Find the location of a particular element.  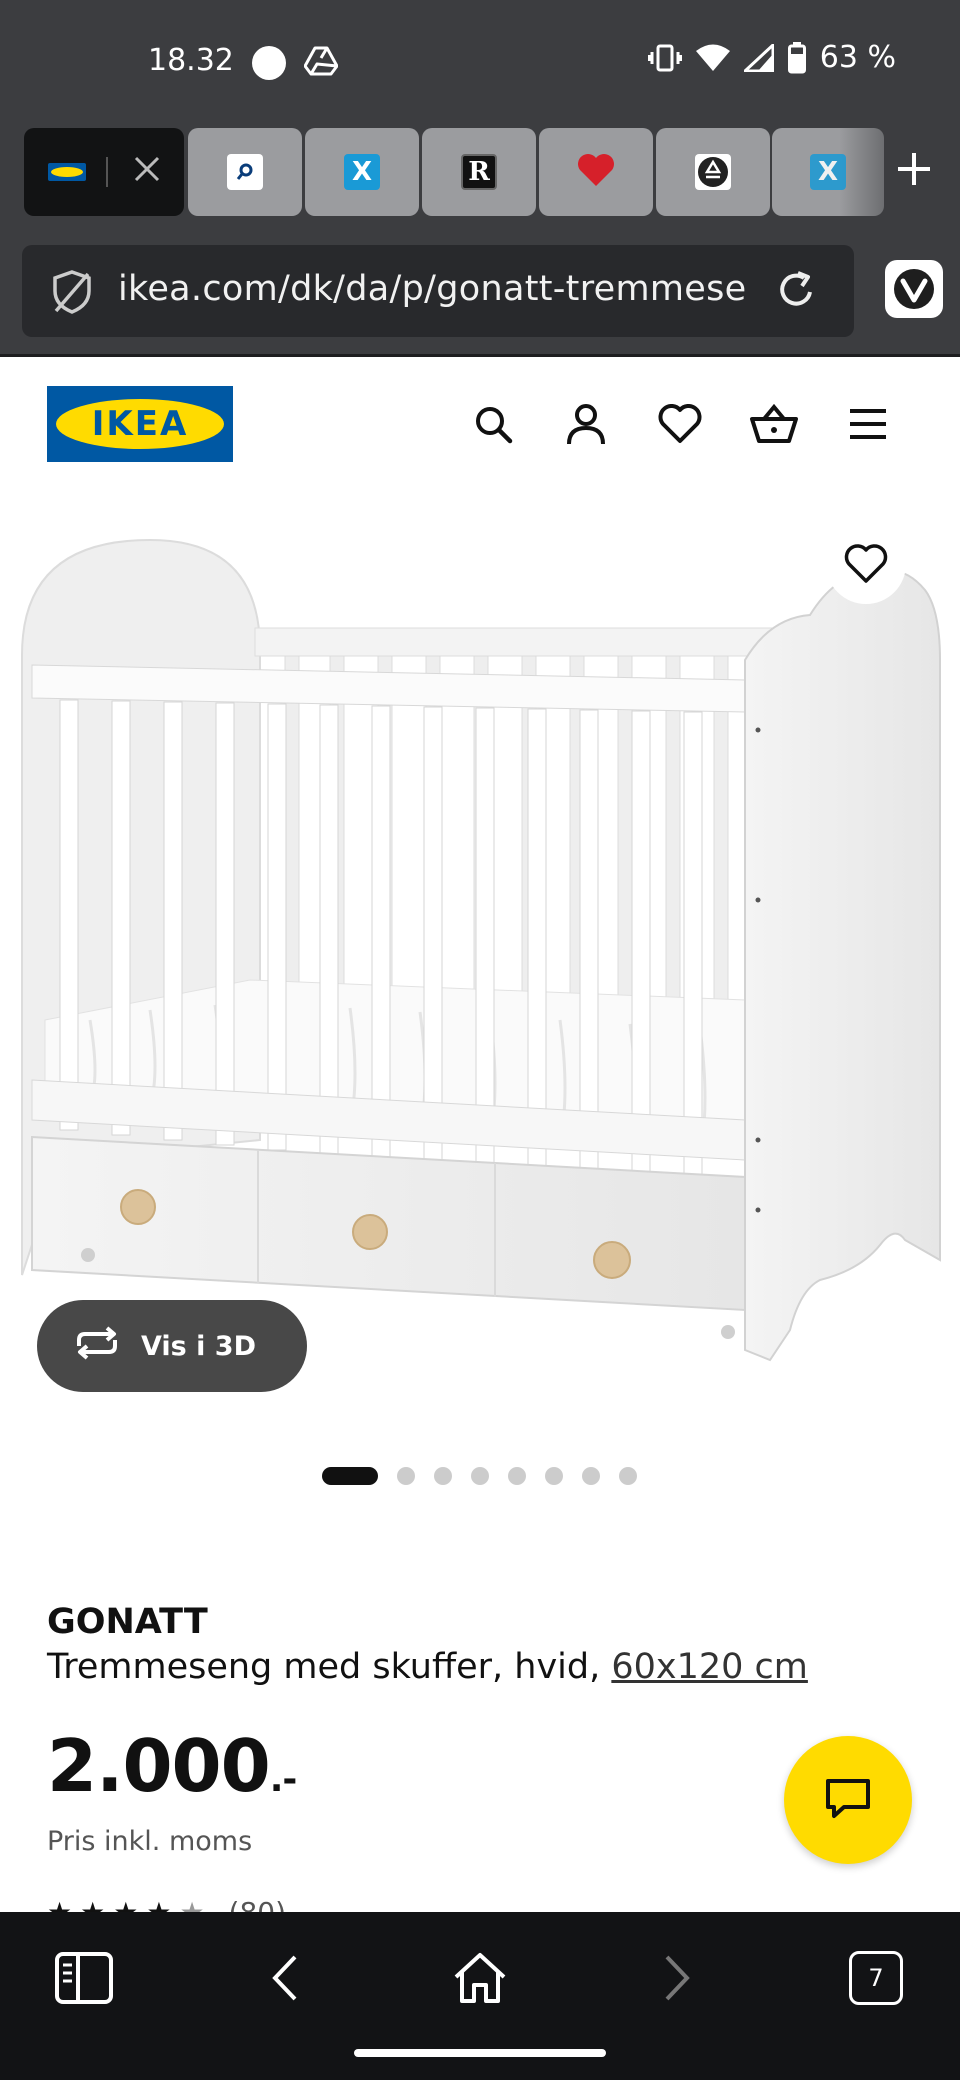

product-size-link: 60x120 cm is located at coordinates (709, 1667).